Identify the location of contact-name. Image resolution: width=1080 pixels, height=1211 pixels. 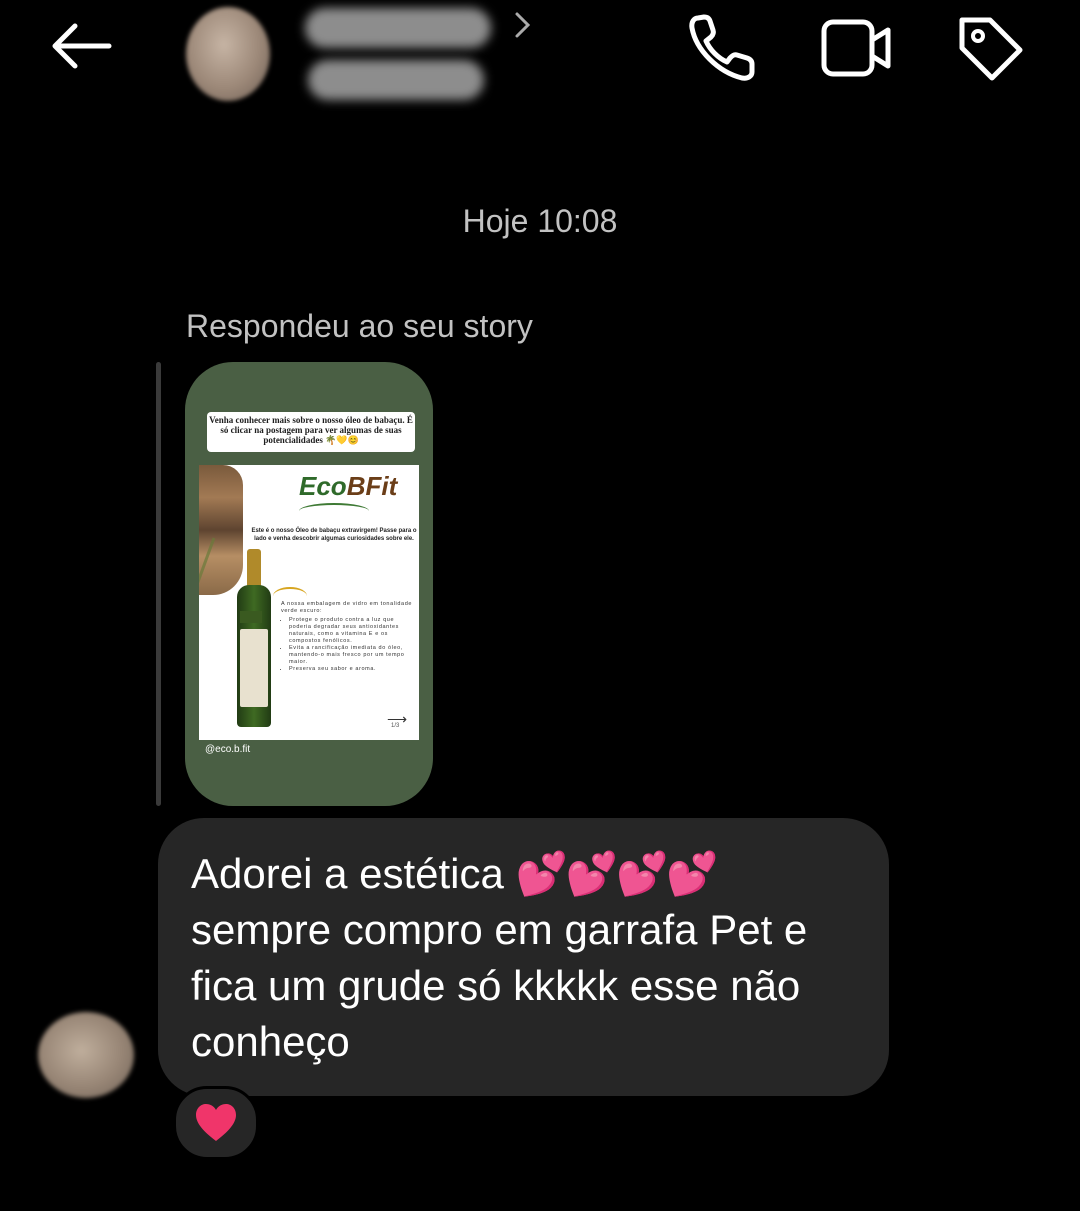
(398, 28).